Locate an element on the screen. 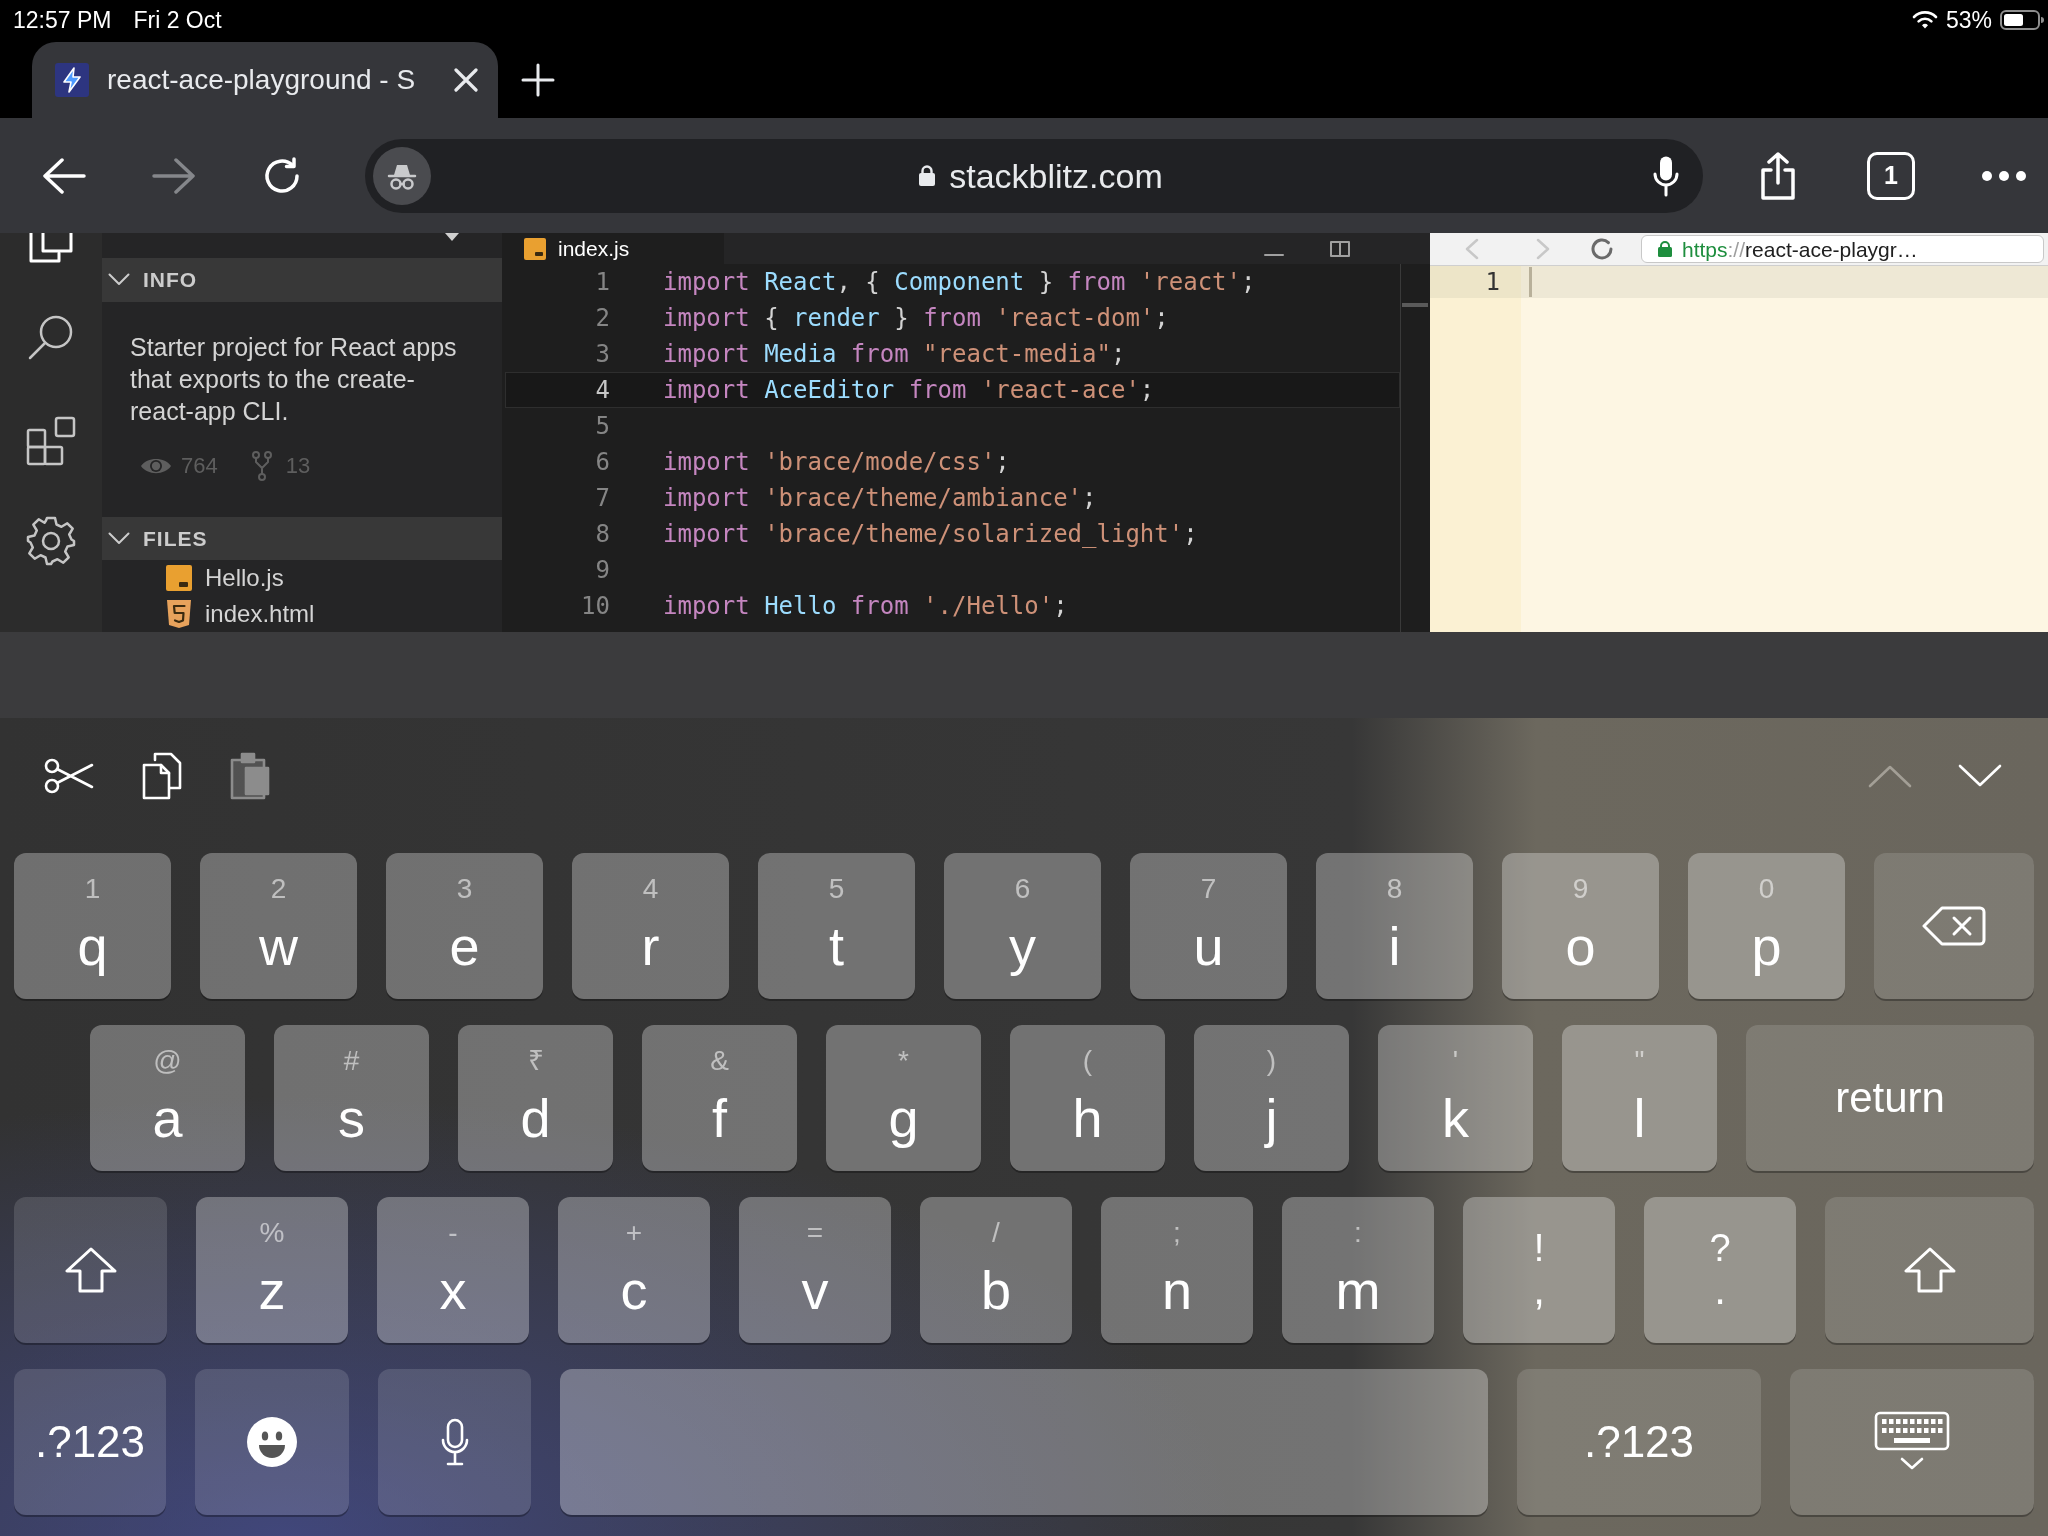 The width and height of the screenshot is (2048, 1536). new-tab-button is located at coordinates (538, 80).